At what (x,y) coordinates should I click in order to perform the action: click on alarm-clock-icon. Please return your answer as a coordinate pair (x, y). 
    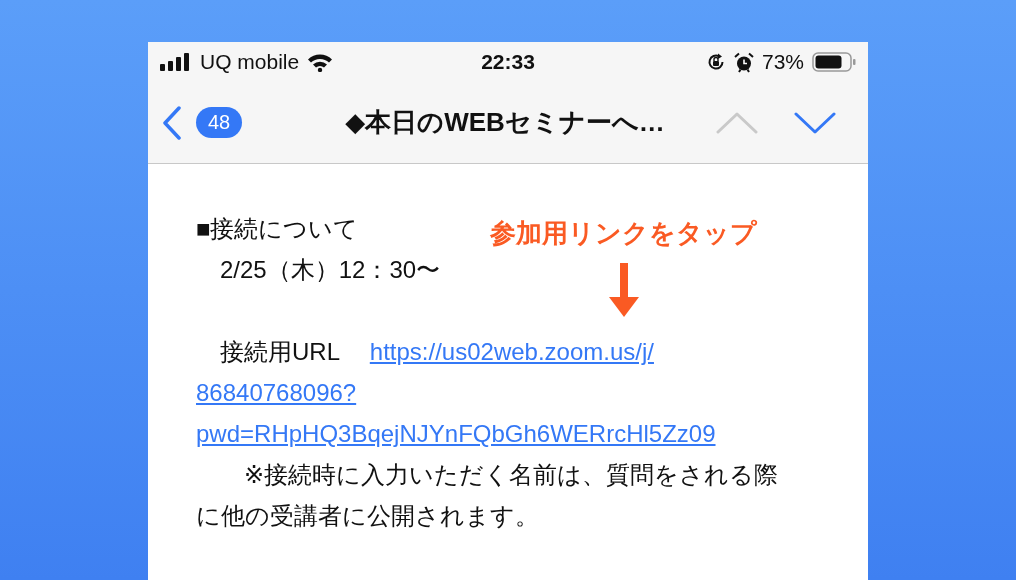
    Looking at the image, I should click on (743, 62).